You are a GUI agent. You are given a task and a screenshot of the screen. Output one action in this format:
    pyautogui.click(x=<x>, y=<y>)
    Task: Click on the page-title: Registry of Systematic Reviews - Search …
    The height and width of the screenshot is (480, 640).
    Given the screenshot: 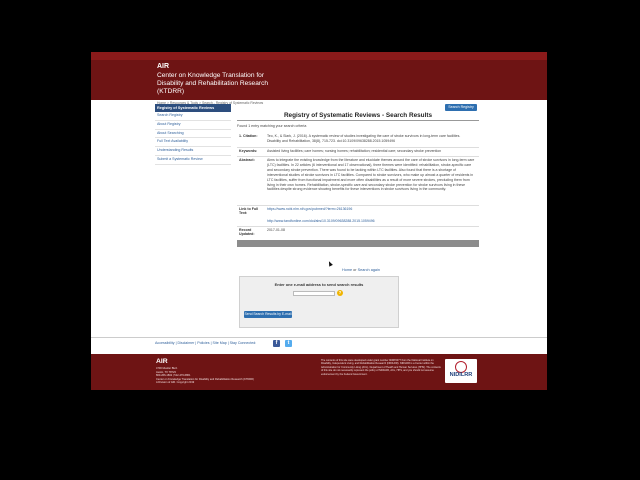 What is the action you would take?
    pyautogui.click(x=358, y=115)
    